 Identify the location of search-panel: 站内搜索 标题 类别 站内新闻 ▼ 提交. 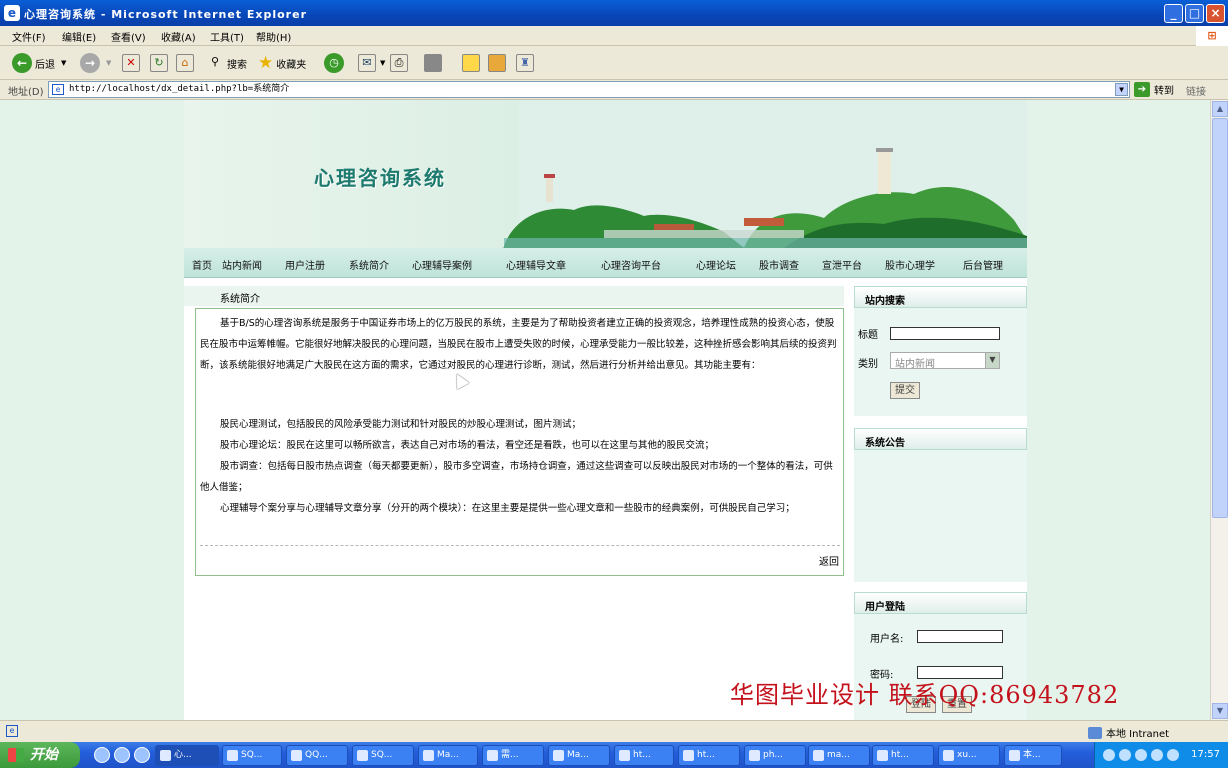
(940, 351).